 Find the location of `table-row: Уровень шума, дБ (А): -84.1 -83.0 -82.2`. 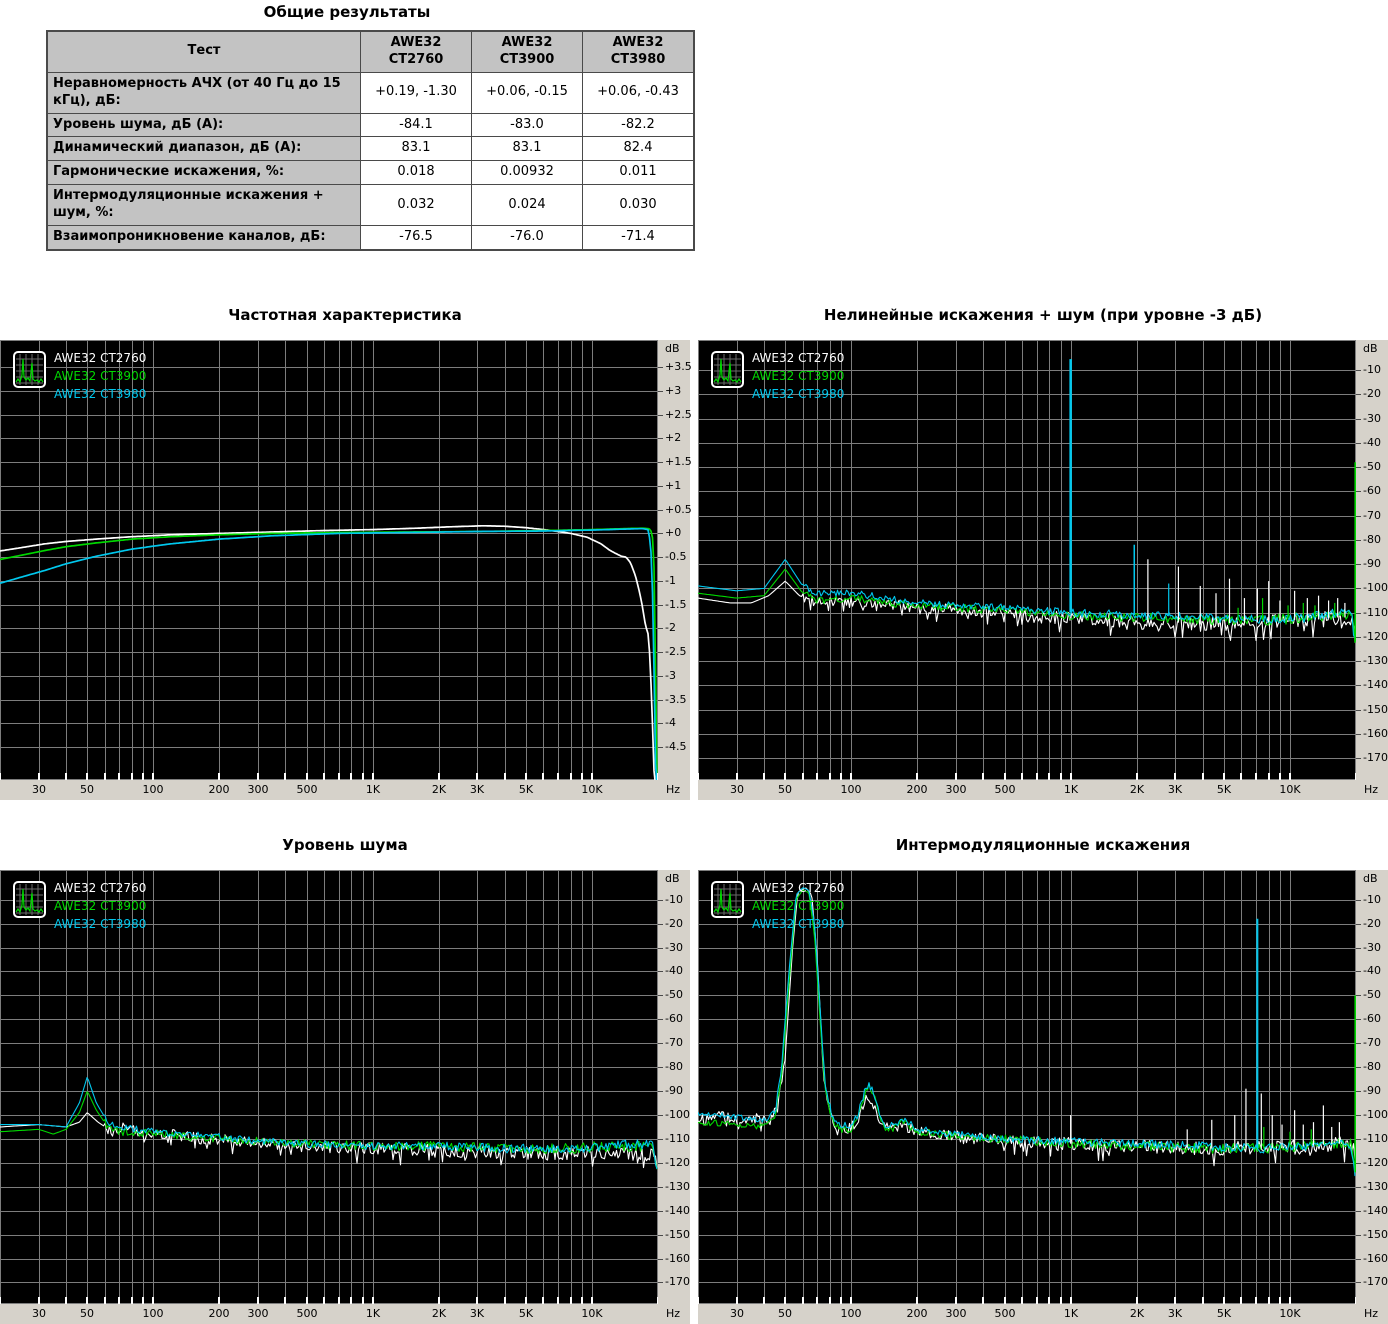

table-row: Уровень шума, дБ (А): -84.1 -83.0 -82.2 is located at coordinates (370, 125).